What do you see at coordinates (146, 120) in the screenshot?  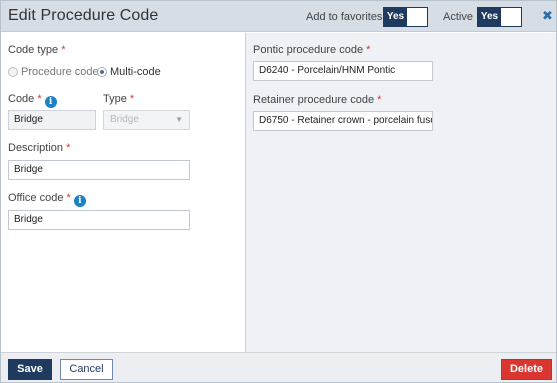 I see `type-select: Bridge ▼` at bounding box center [146, 120].